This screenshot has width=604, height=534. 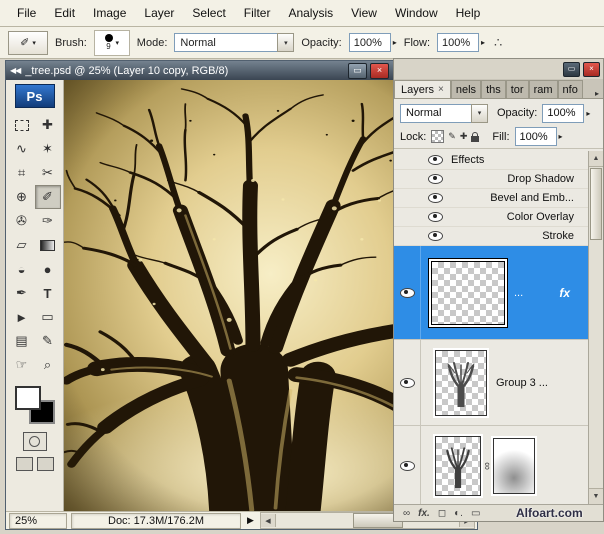 I want to click on panel-scrollbar: ▲ ▼, so click(x=595, y=327).